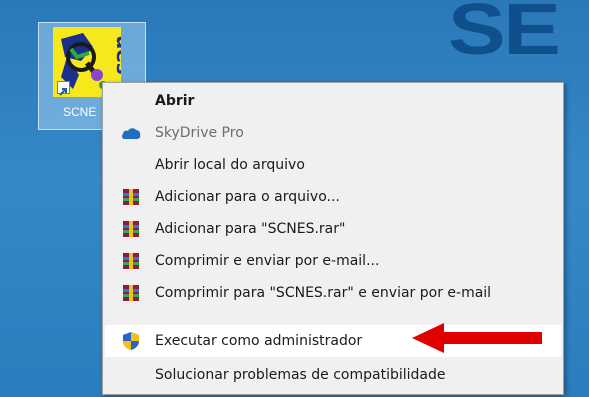 The width and height of the screenshot is (589, 397). What do you see at coordinates (80, 112) in the screenshot?
I see `shortcut-label: SCNE` at bounding box center [80, 112].